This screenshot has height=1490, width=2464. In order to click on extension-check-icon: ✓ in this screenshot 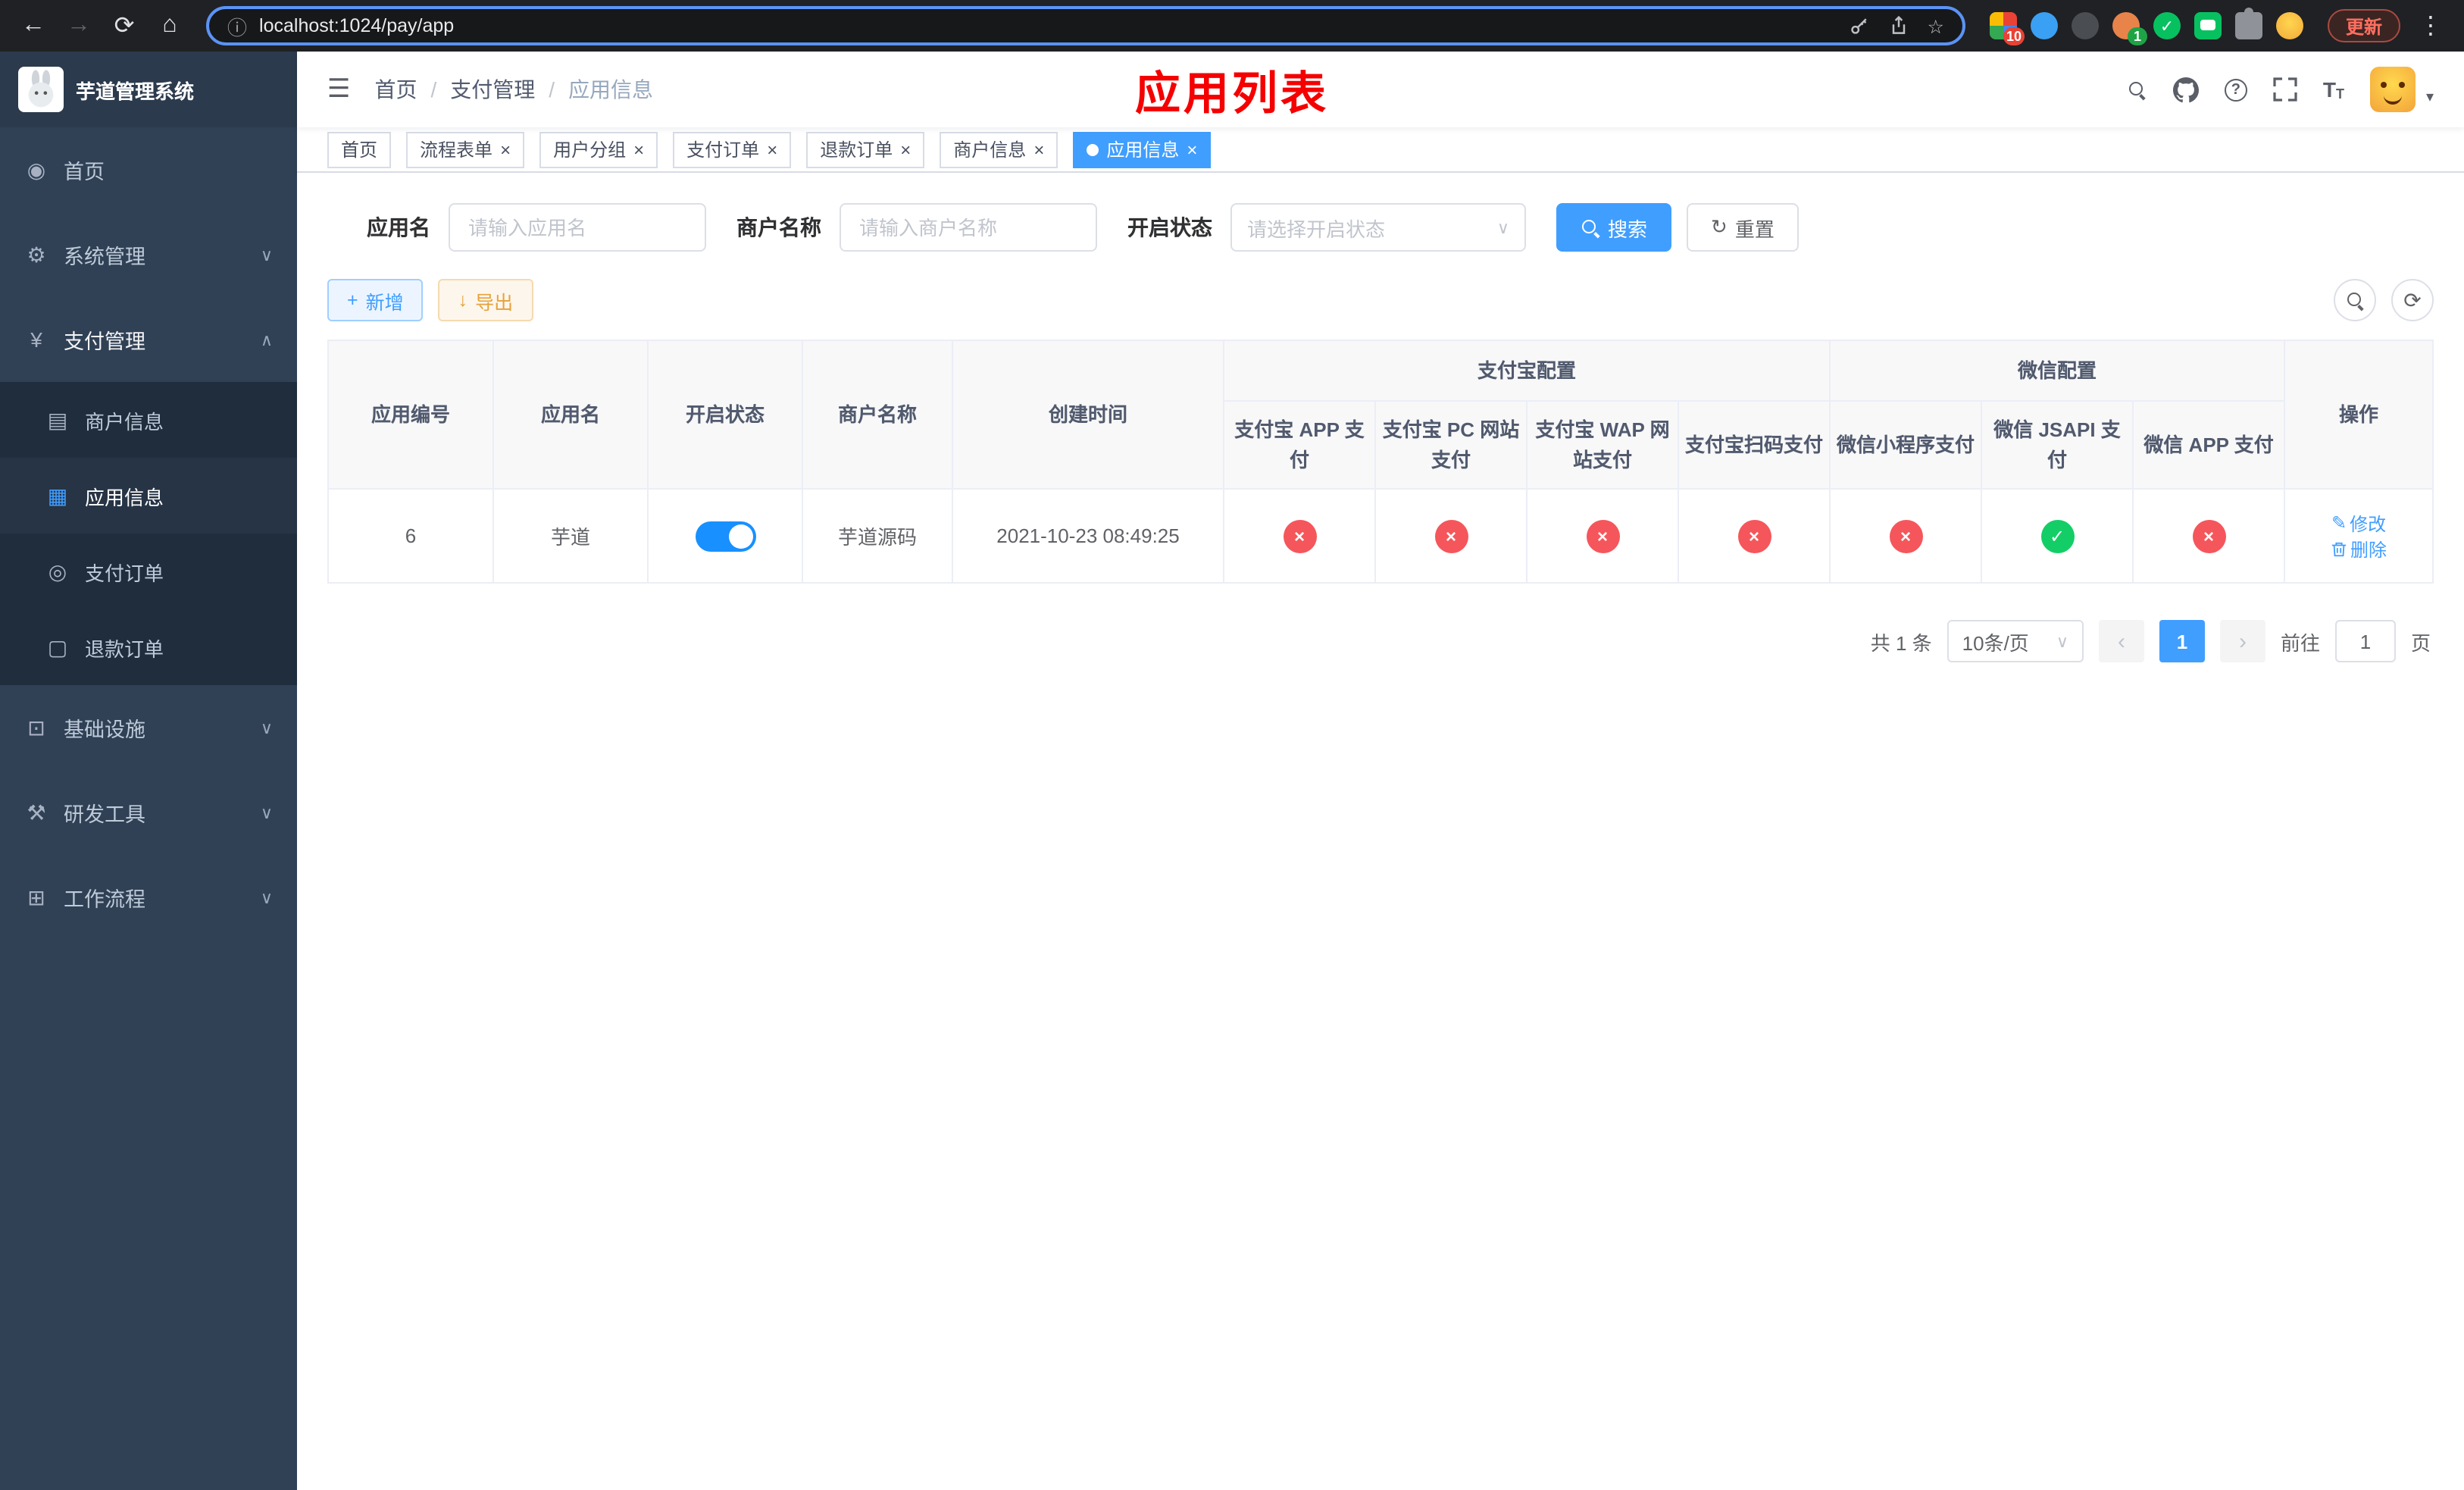, I will do `click(2167, 26)`.